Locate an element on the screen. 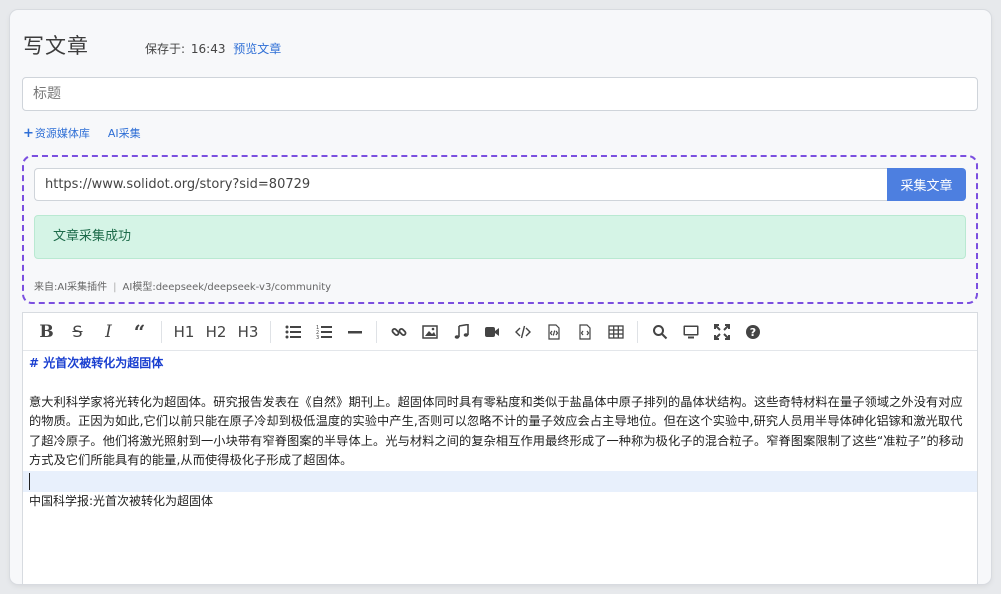 This screenshot has width=1001, height=594. markdown-heading: # 光首次被转化为超固体 is located at coordinates (96, 363).